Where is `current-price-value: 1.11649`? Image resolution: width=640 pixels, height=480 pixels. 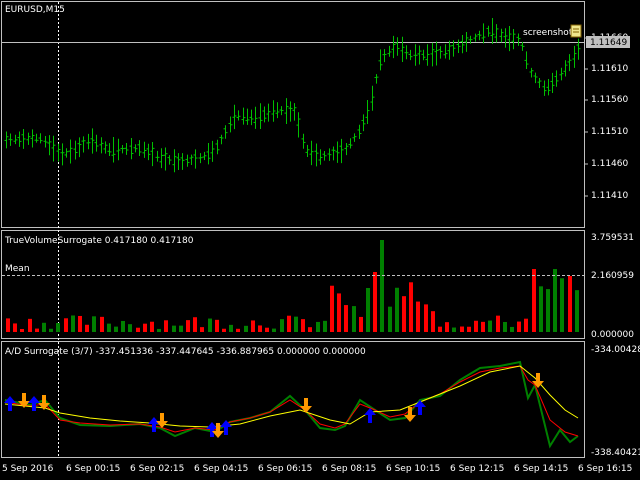 current-price-value: 1.11649 is located at coordinates (608, 43).